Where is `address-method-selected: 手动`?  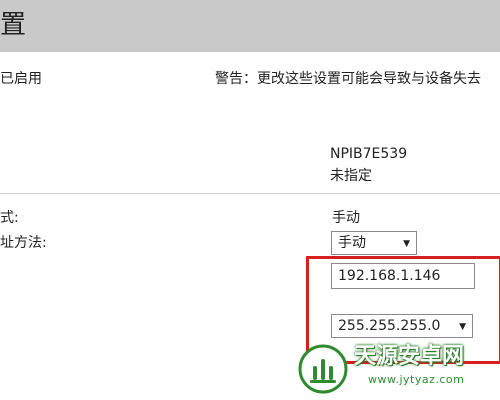
address-method-selected: 手动 is located at coordinates (352, 243).